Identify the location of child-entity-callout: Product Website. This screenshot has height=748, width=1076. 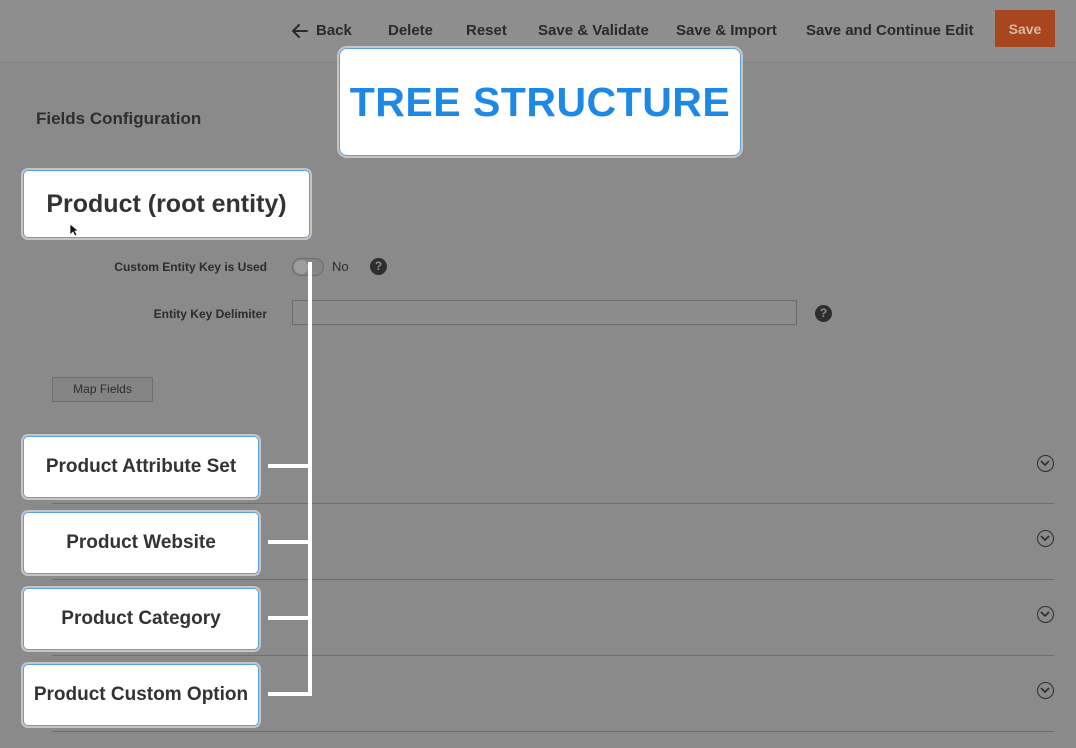
(141, 543).